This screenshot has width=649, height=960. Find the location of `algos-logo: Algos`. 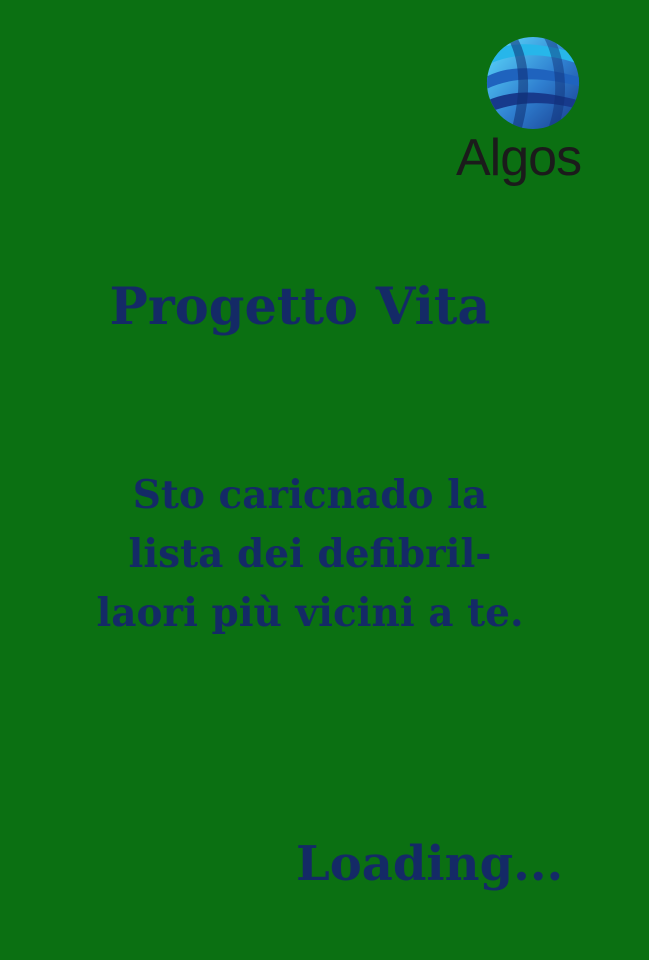

algos-logo: Algos is located at coordinates (532, 114).